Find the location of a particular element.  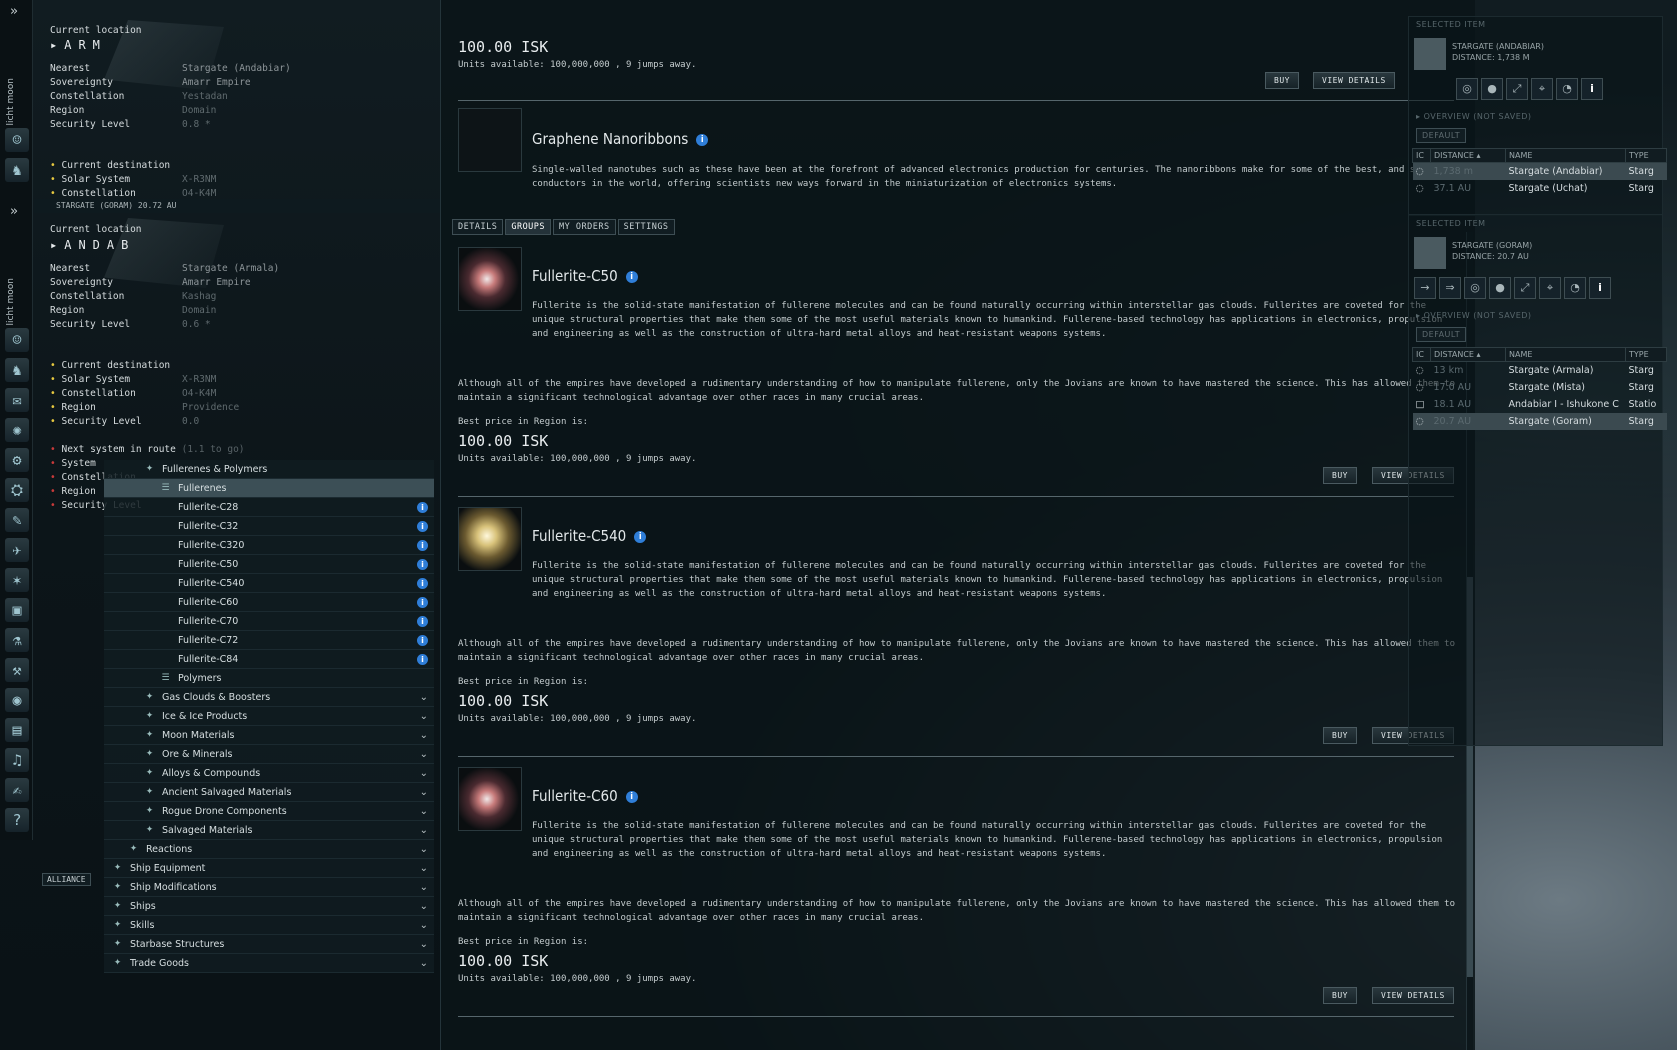

top-buy-button: BUY is located at coordinates (1282, 80).